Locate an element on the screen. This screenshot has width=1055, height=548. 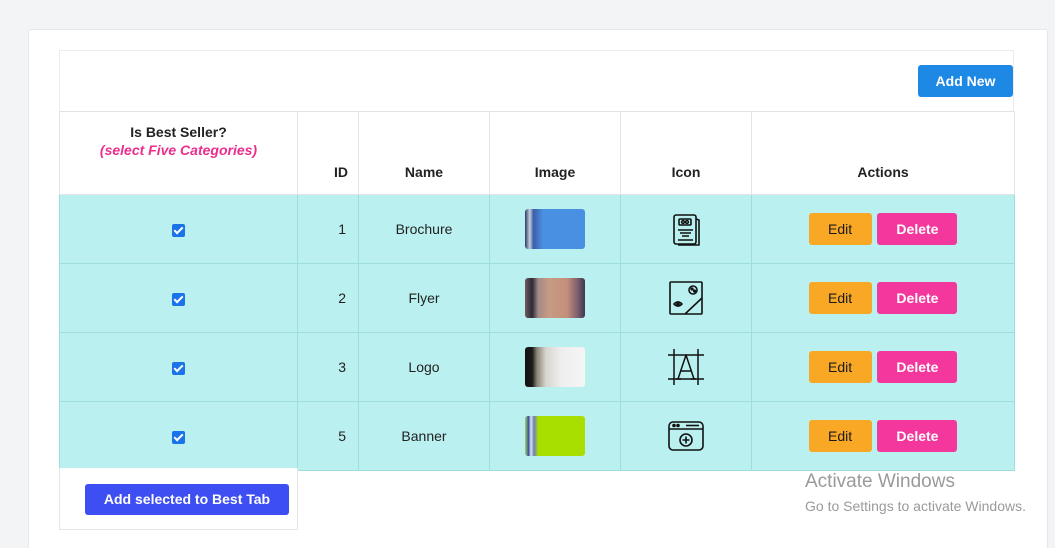
id-cell: 5 is located at coordinates (328, 436).